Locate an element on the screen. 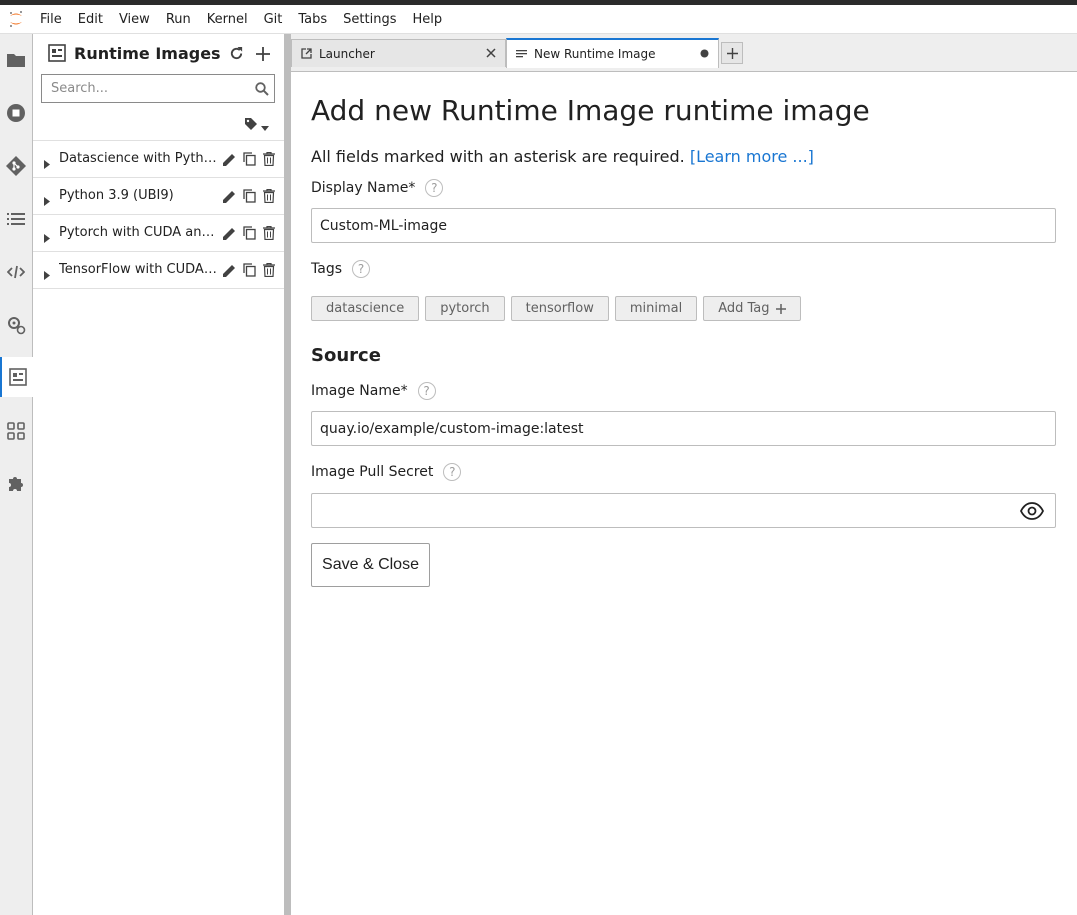 This screenshot has height=915, width=1077. menu-help: Help is located at coordinates (428, 19).